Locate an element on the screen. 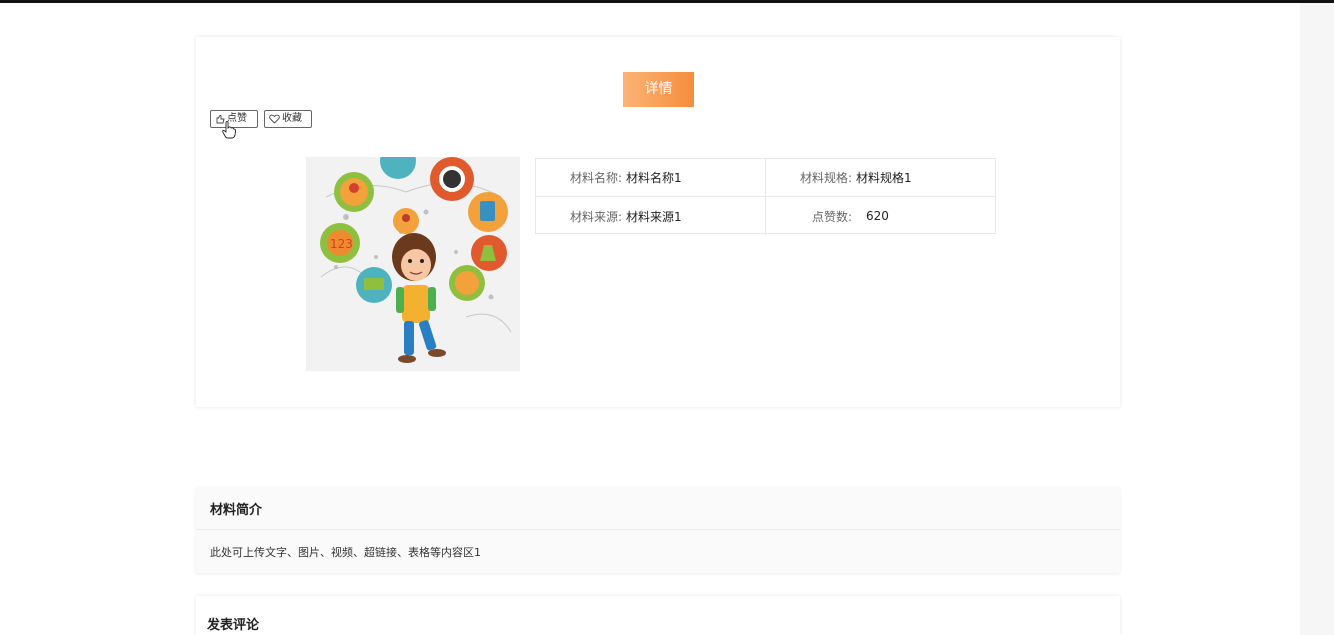 The width and height of the screenshot is (1334, 635). material-image: 123 is located at coordinates (413, 264).